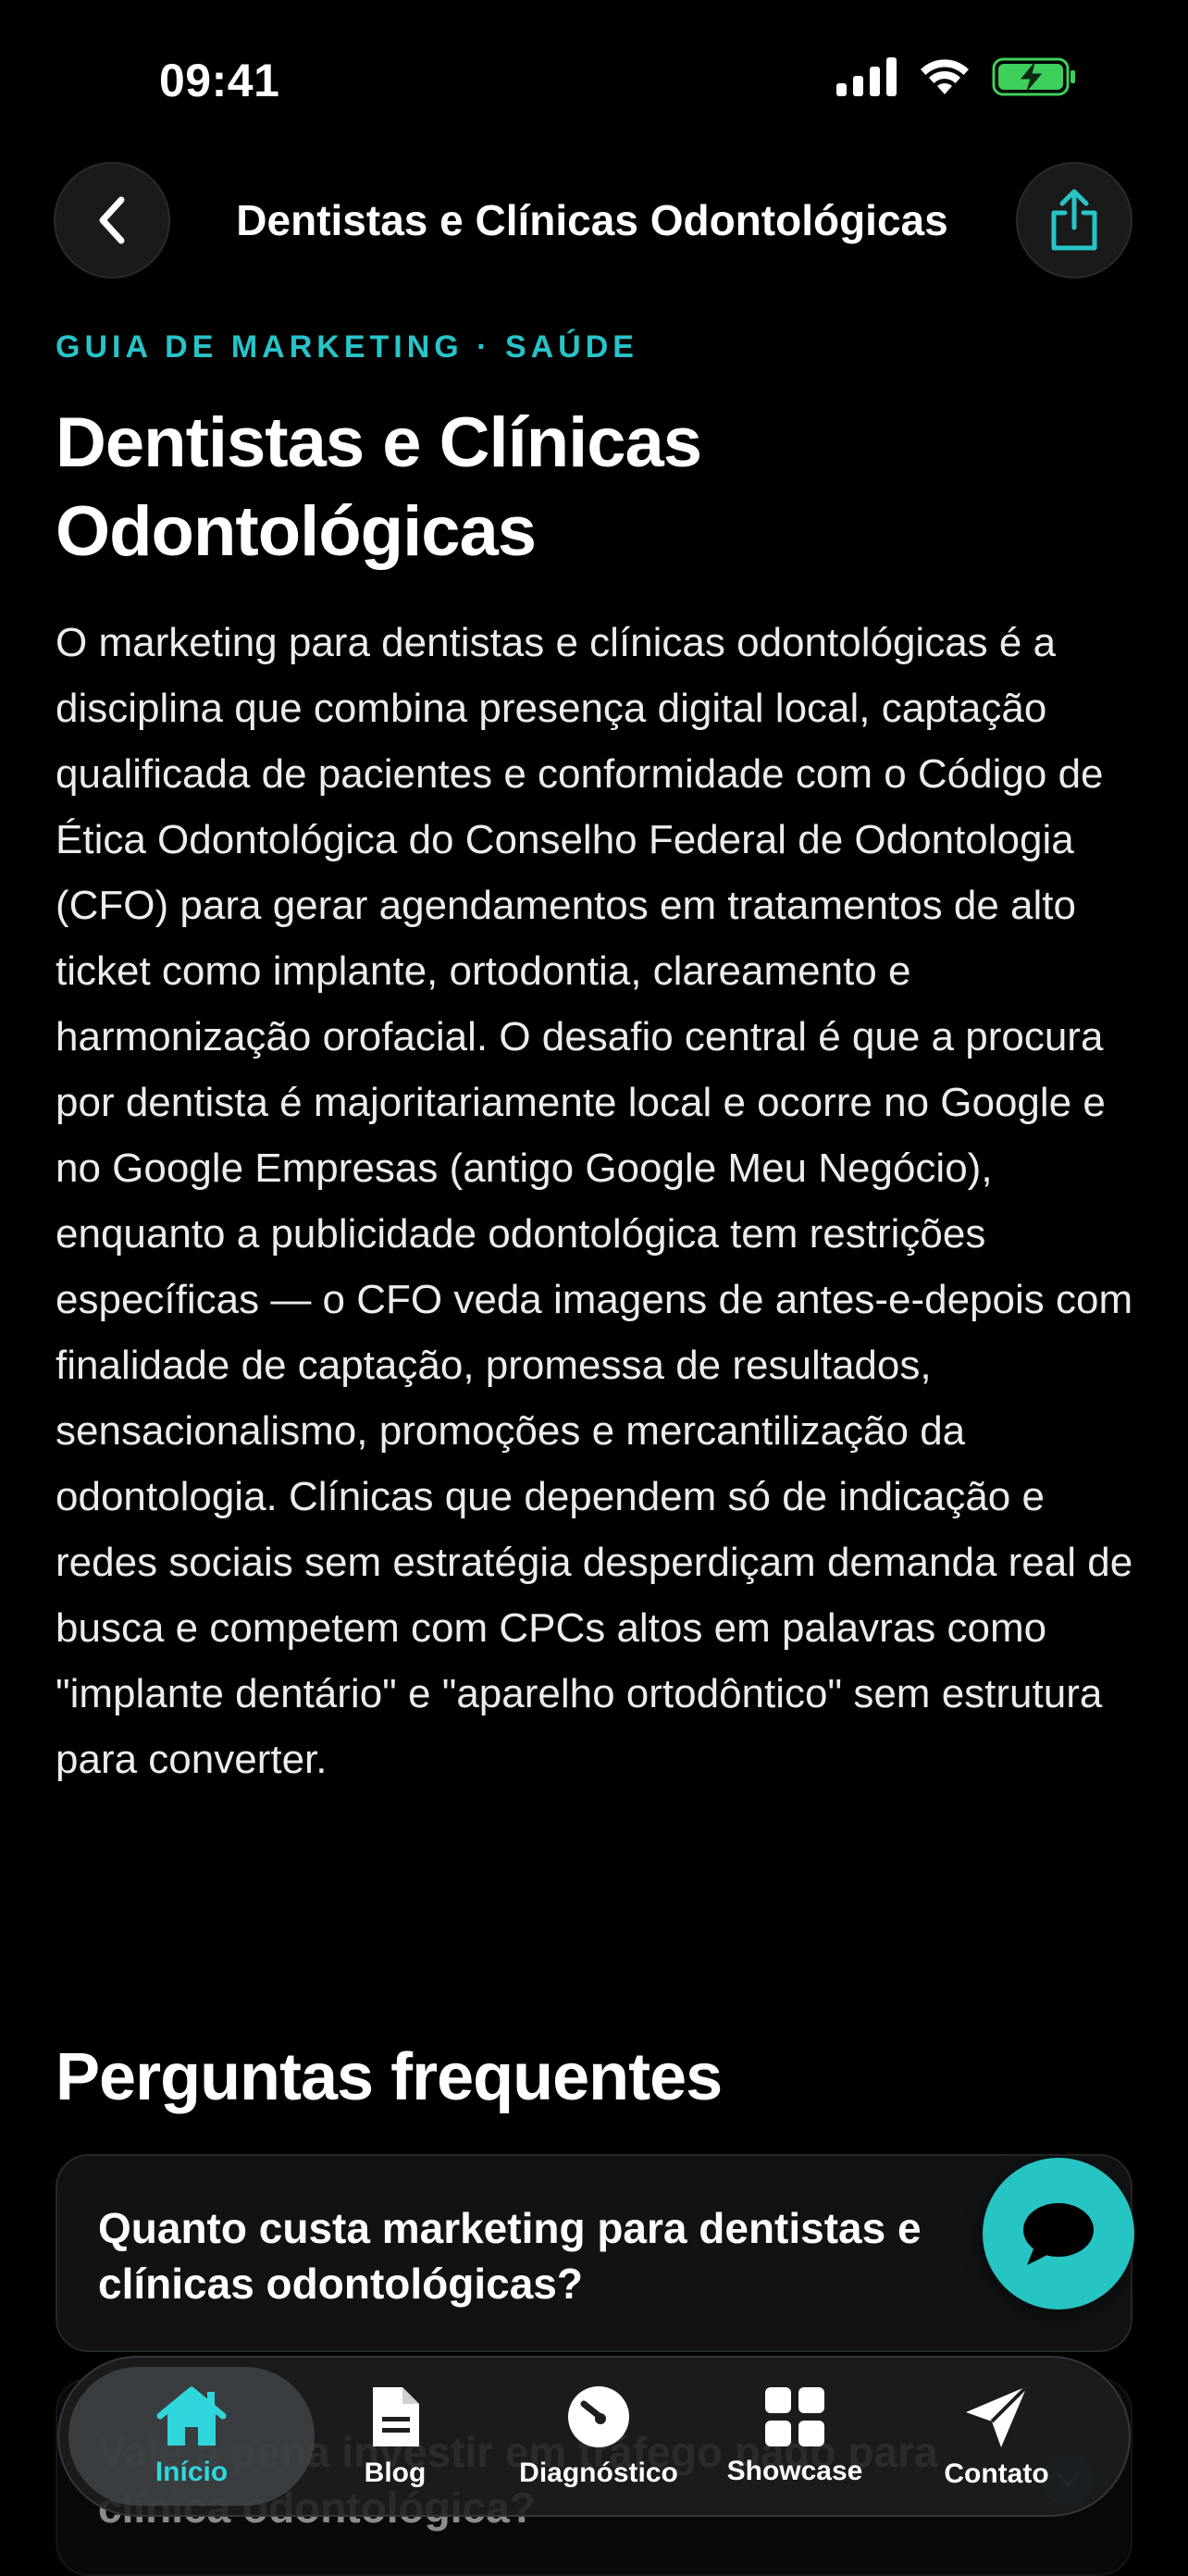 The image size is (1188, 2576). I want to click on share-button, so click(1074, 221).